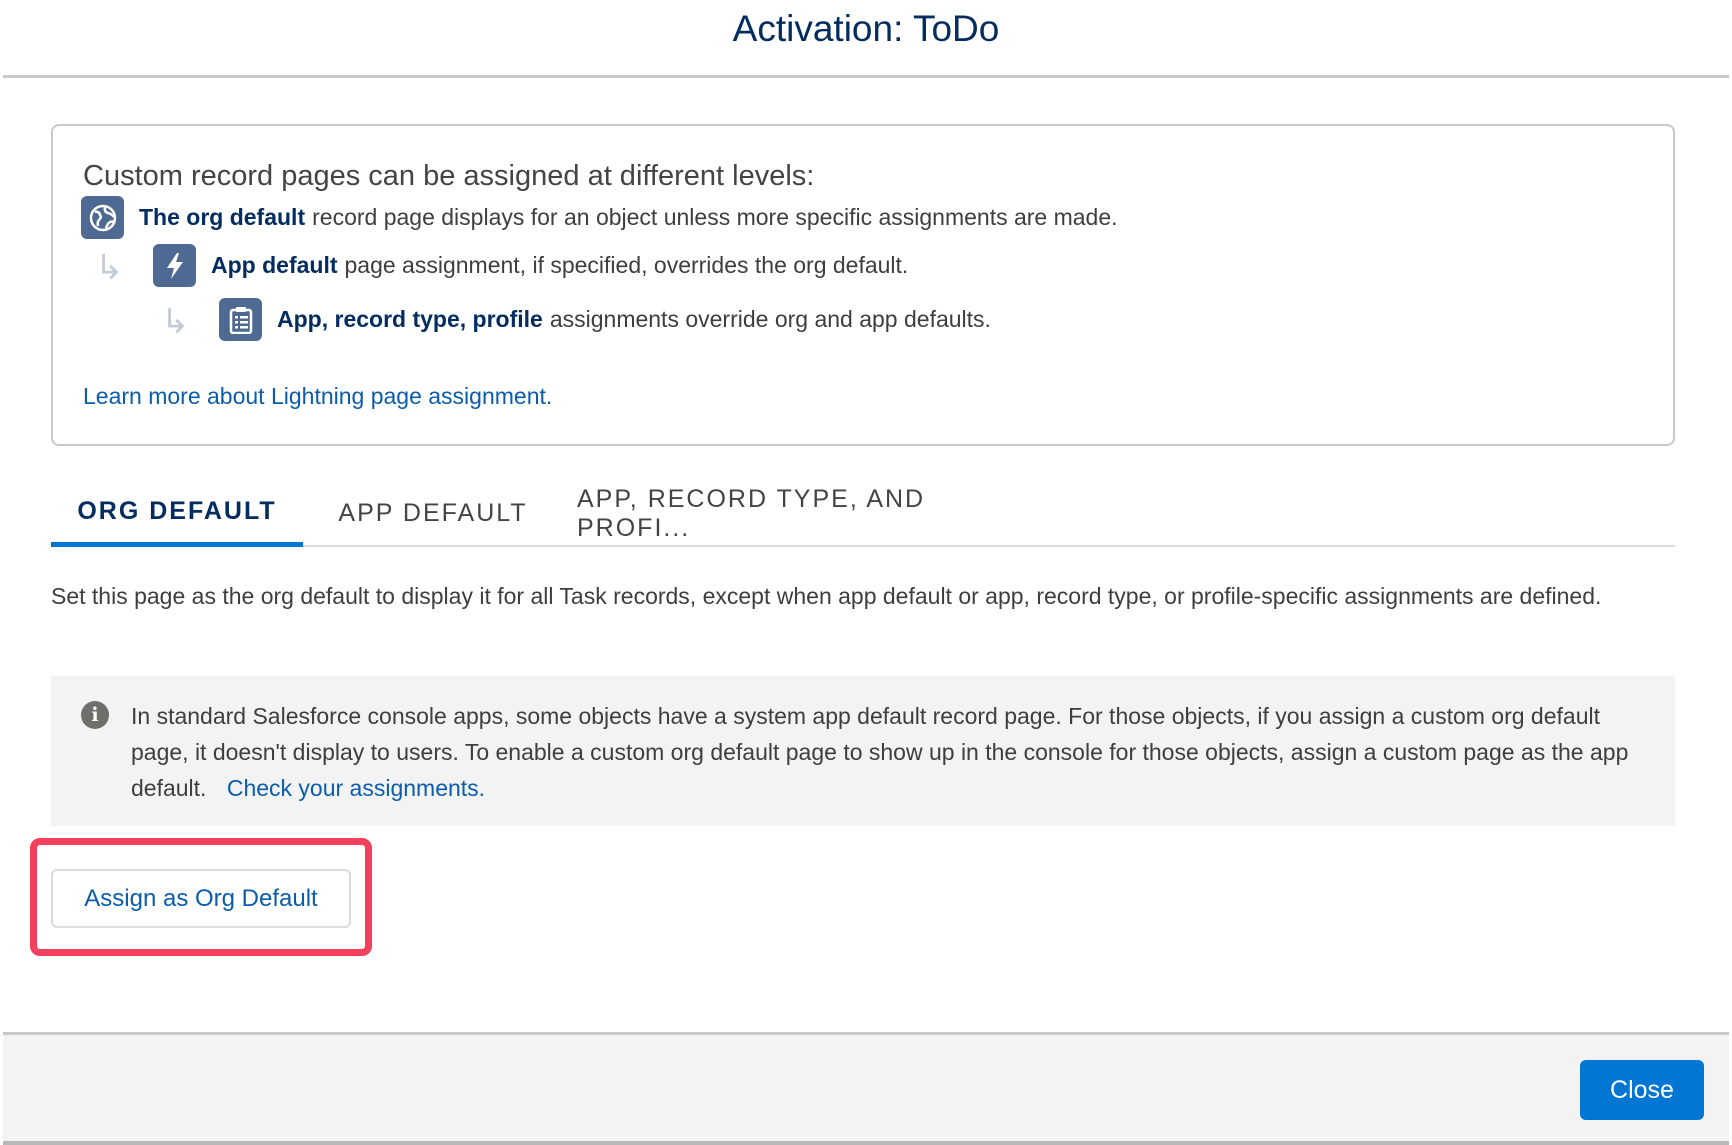  What do you see at coordinates (866, 1143) in the screenshot?
I see `footer-divider` at bounding box center [866, 1143].